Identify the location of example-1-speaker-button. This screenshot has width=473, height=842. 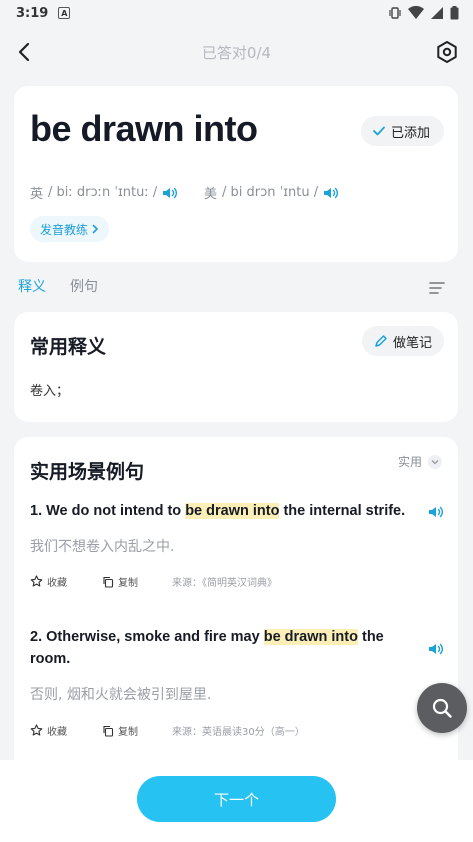
(436, 513).